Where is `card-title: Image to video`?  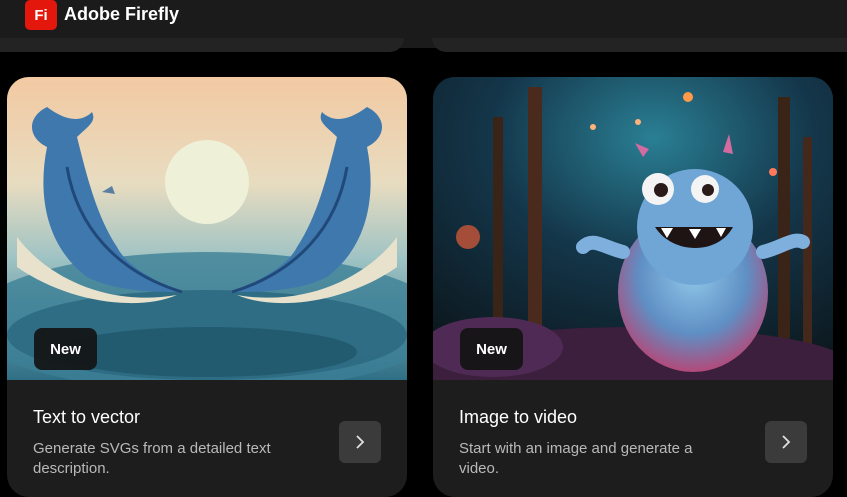
card-title: Image to video is located at coordinates (518, 417).